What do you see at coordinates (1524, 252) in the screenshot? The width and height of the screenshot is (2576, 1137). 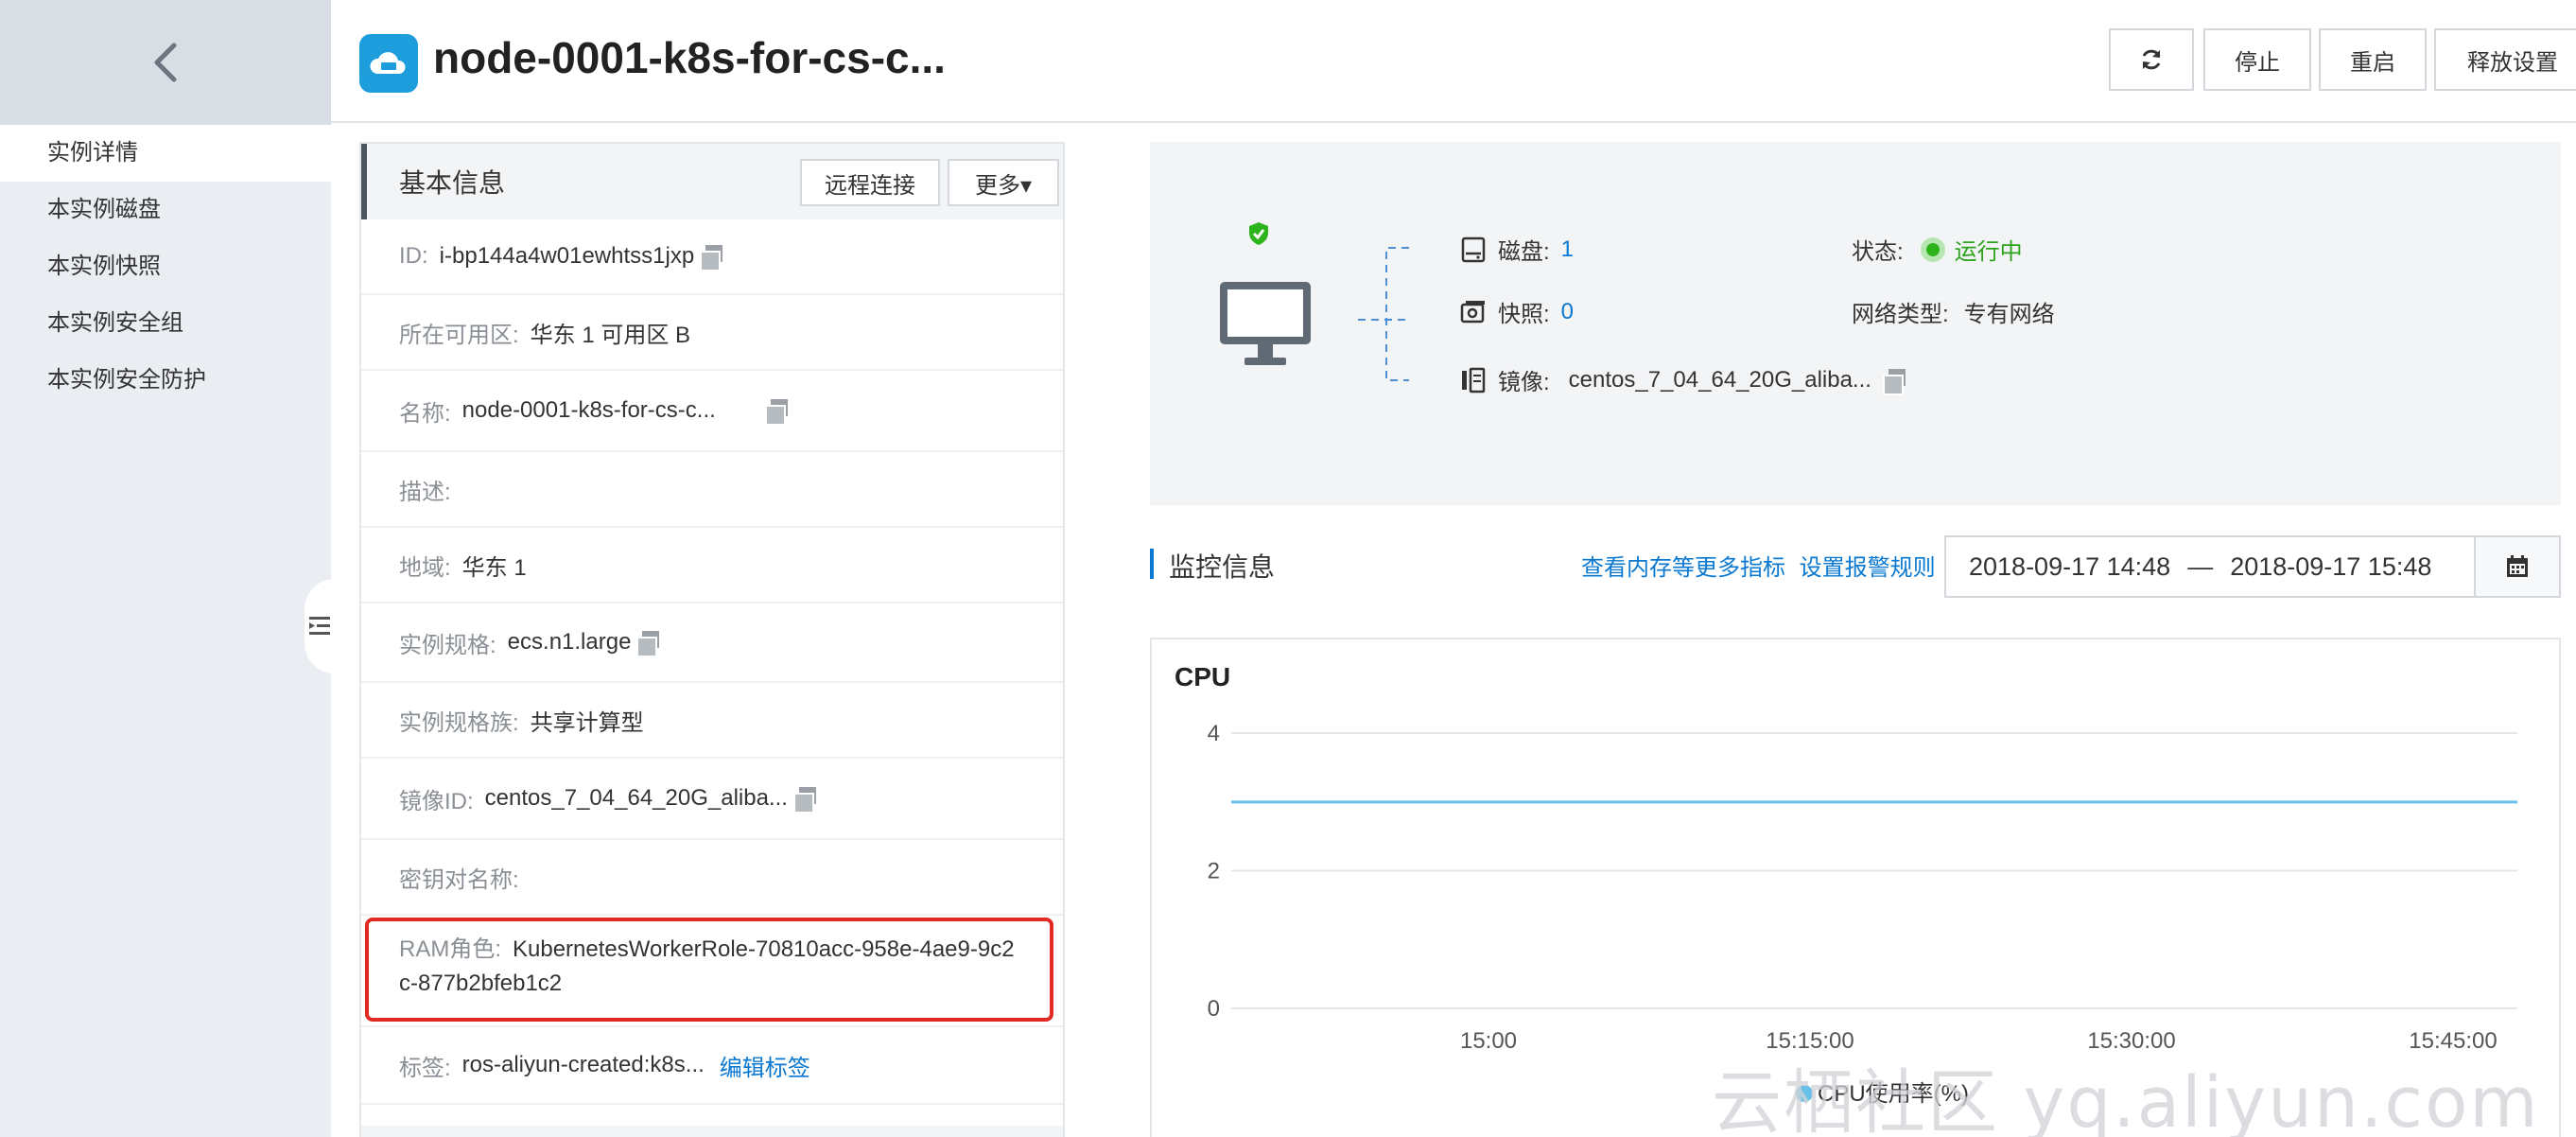 I see `disk-label: 磁盘:` at bounding box center [1524, 252].